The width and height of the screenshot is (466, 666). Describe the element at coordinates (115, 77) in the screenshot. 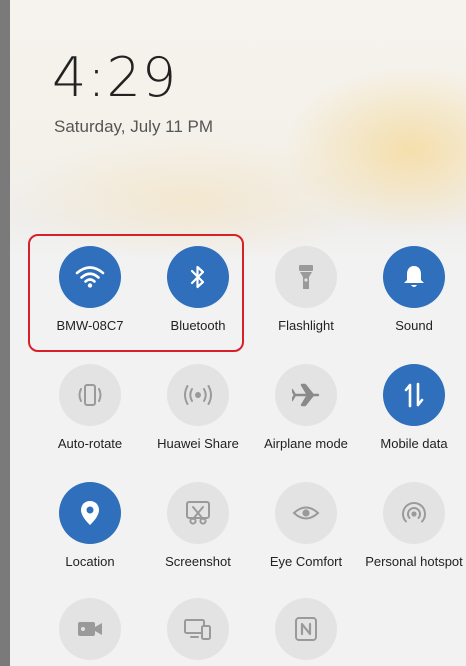

I see `clock-time: 4:29` at that location.